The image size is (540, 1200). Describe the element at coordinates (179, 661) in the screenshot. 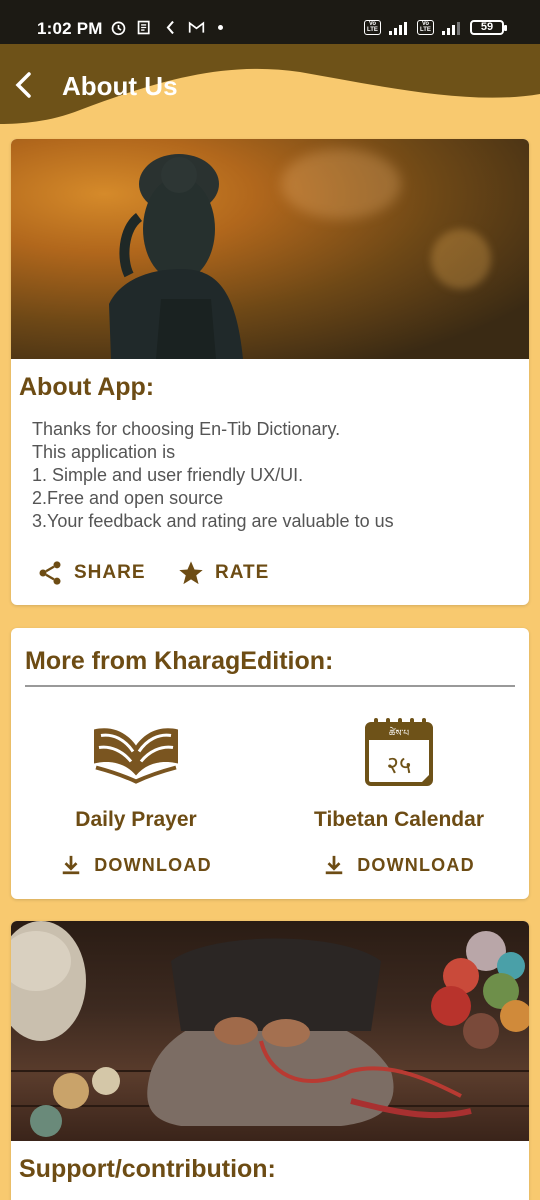

I see `more-apps-title: More from KharagEdition:` at that location.